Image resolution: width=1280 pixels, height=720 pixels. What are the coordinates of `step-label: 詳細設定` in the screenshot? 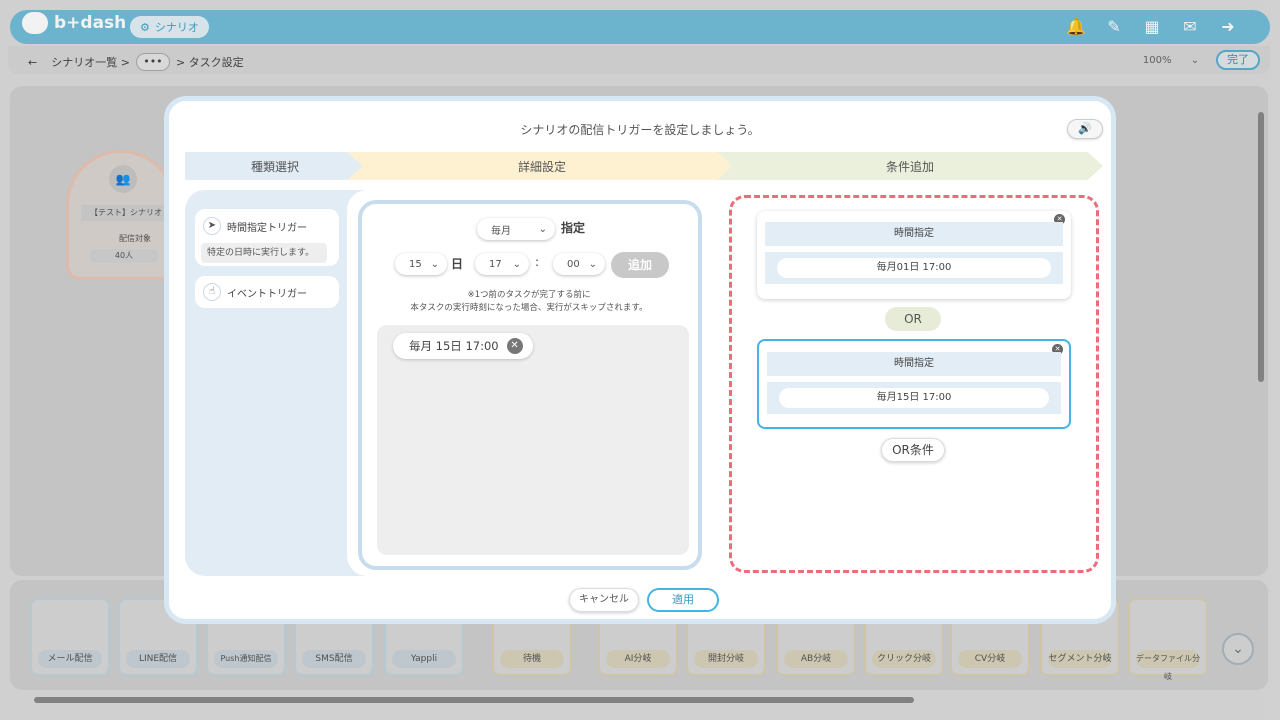 It's located at (541, 166).